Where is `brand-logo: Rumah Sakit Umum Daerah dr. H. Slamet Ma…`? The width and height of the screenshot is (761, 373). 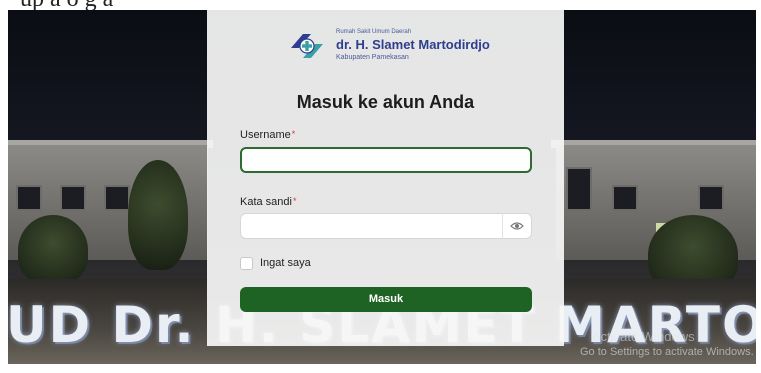
brand-logo: Rumah Sakit Umum Daerah dr. H. Slamet Ma… is located at coordinates (388, 46).